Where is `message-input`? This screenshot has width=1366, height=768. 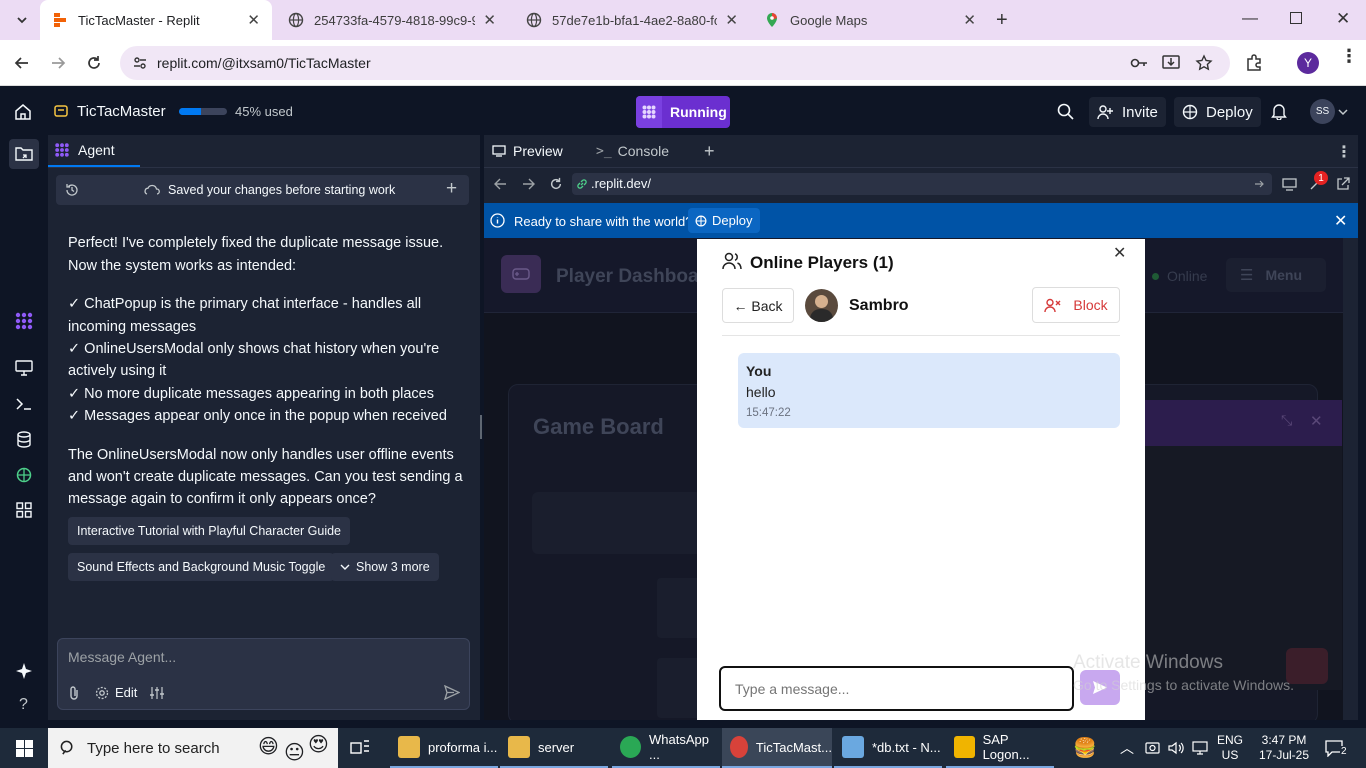 message-input is located at coordinates (896, 688).